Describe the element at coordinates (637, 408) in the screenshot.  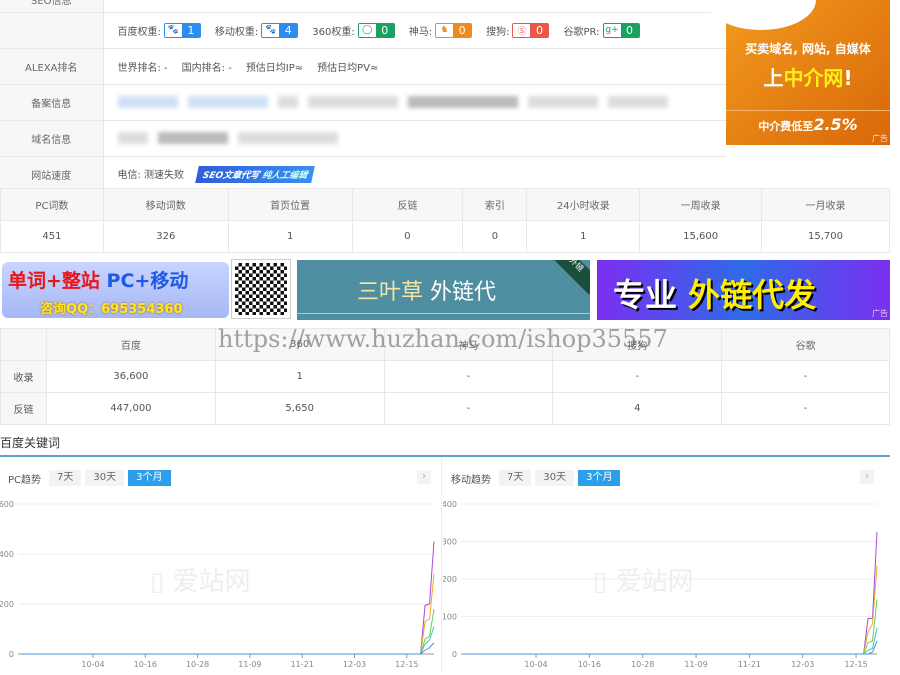
I see `engine-cell: 4` at that location.